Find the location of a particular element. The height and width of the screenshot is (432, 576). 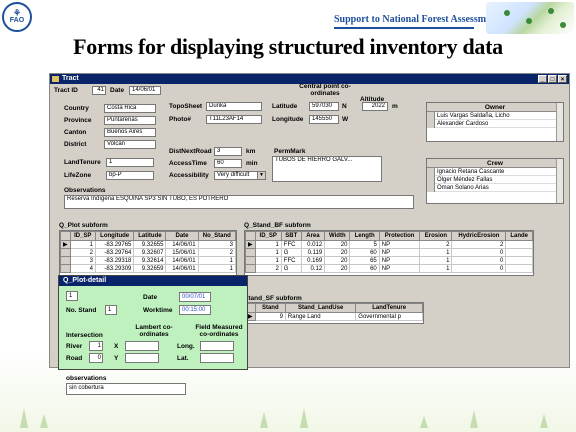

crew-header: Crew is located at coordinates (495, 163).